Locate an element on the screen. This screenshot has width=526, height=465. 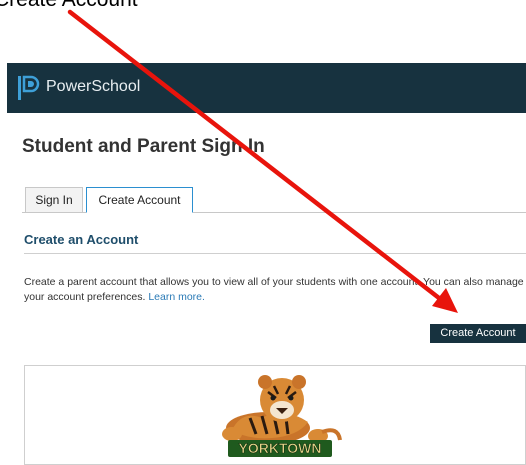
learn-more-link: Learn more. is located at coordinates (176, 297).